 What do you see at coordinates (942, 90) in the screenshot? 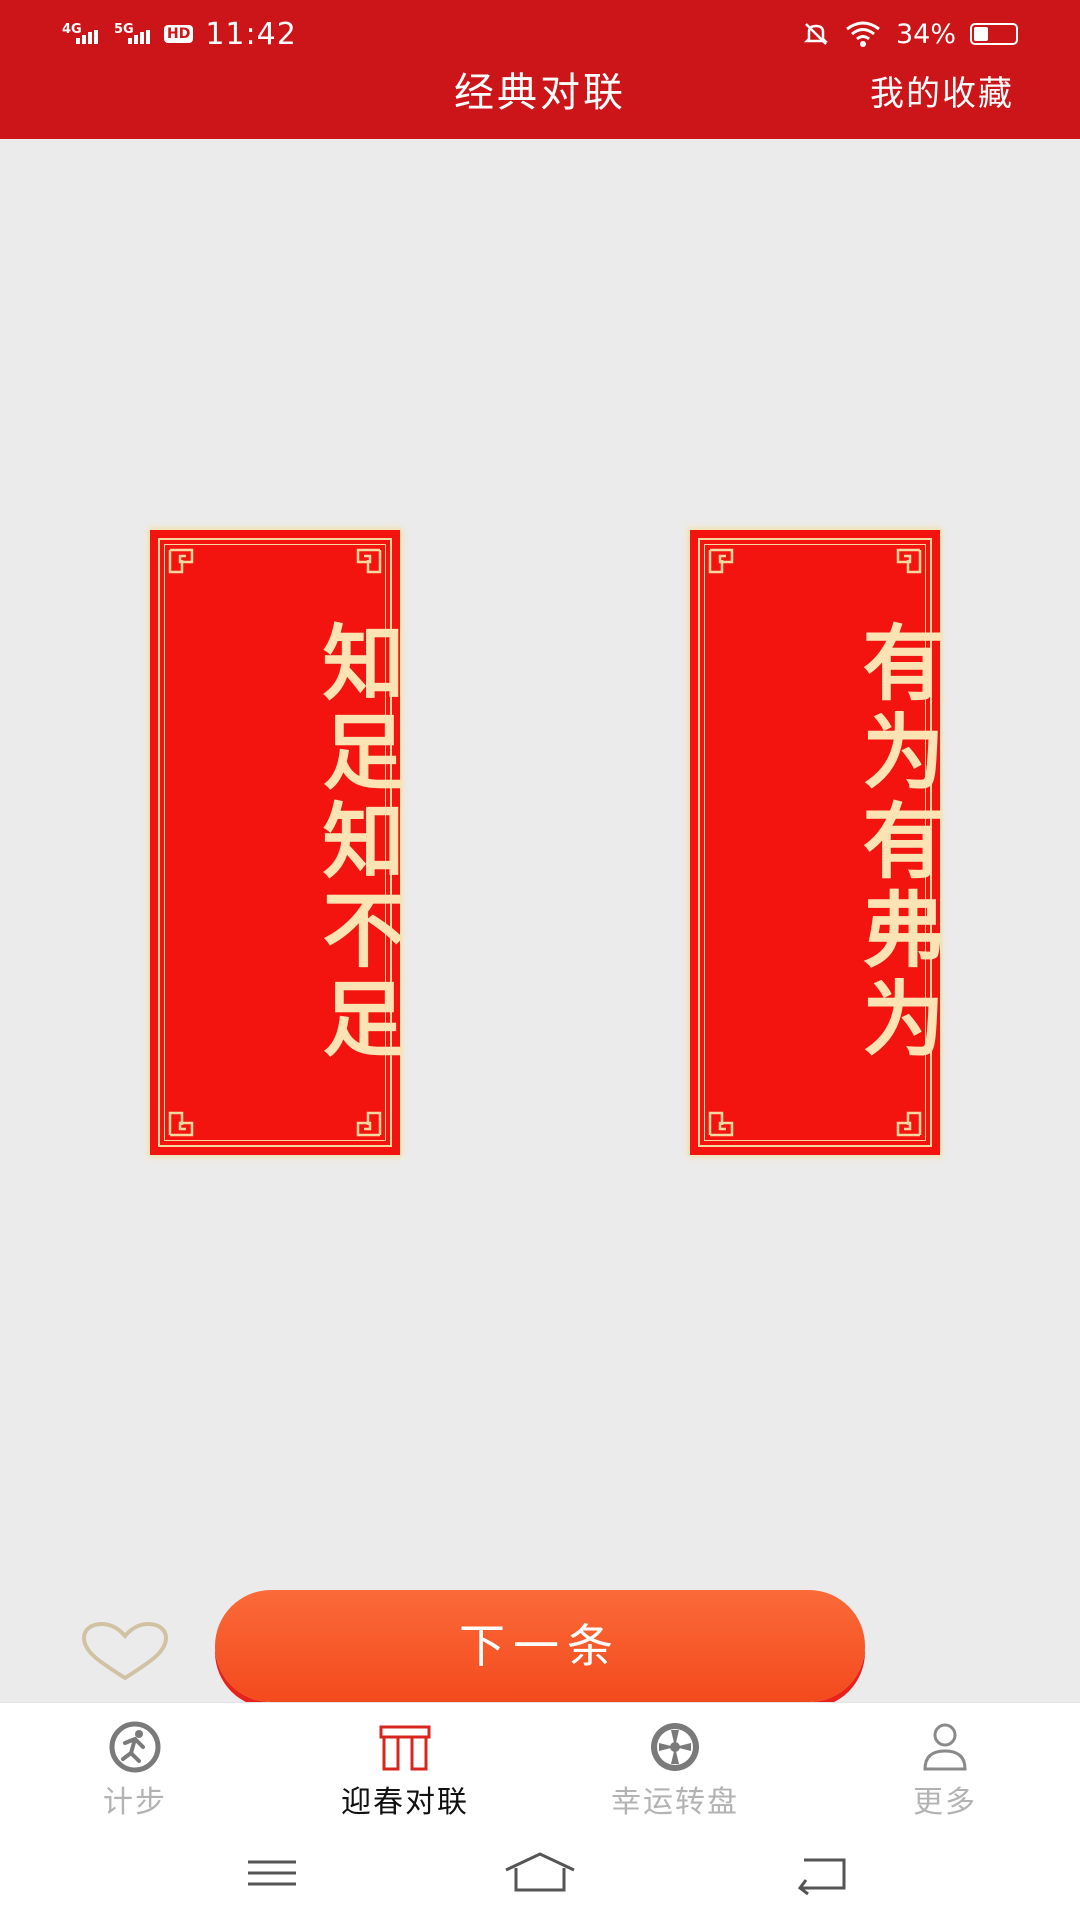
I see `my-favorites-link: 我的收藏` at bounding box center [942, 90].